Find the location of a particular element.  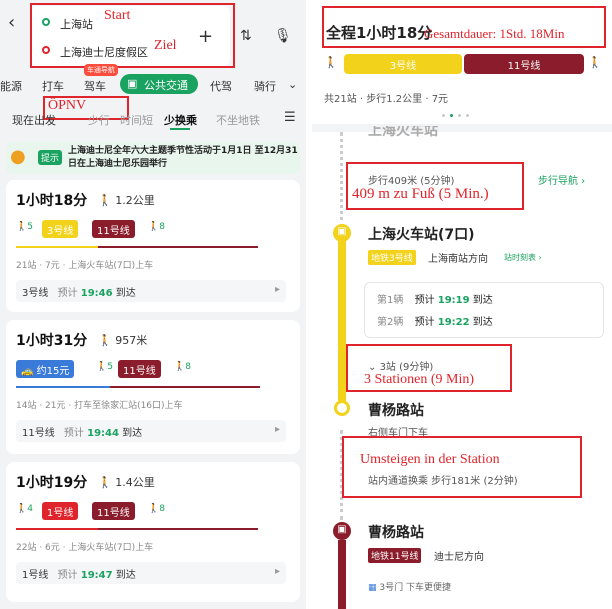

divider is located at coordinates (462, 128).